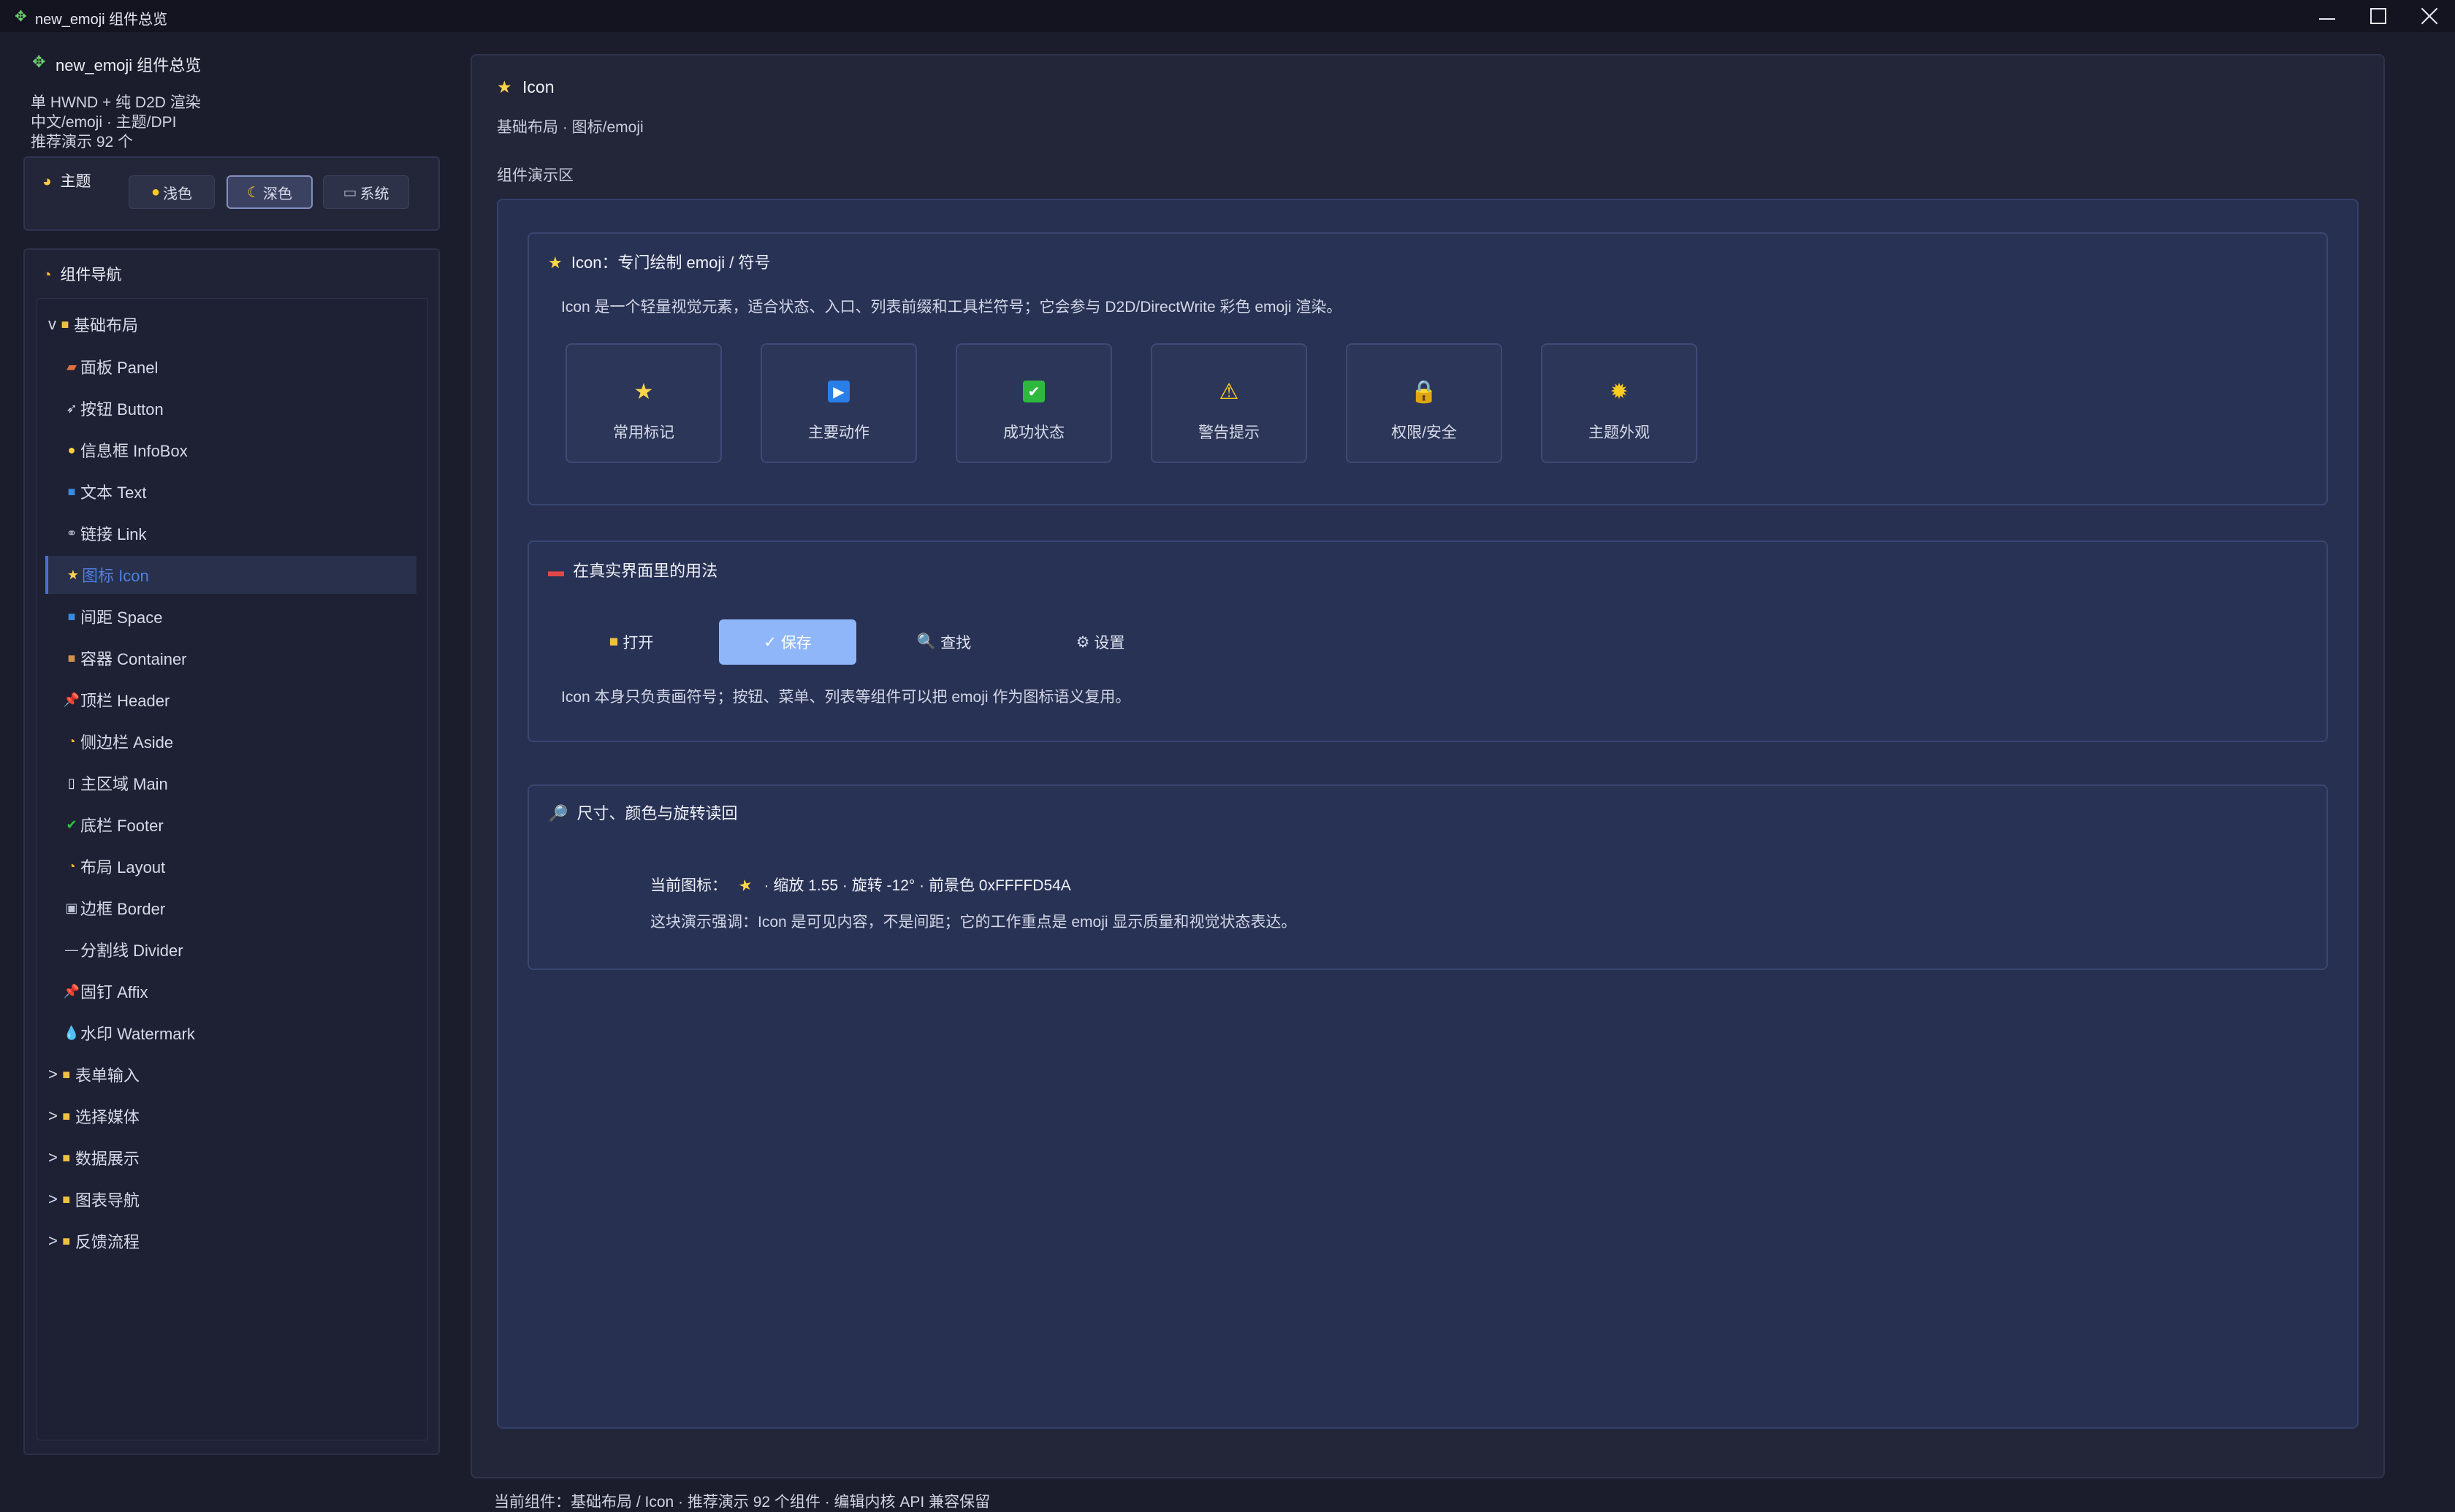  I want to click on nav-item-icon: ★ 图标 Icon, so click(230, 575).